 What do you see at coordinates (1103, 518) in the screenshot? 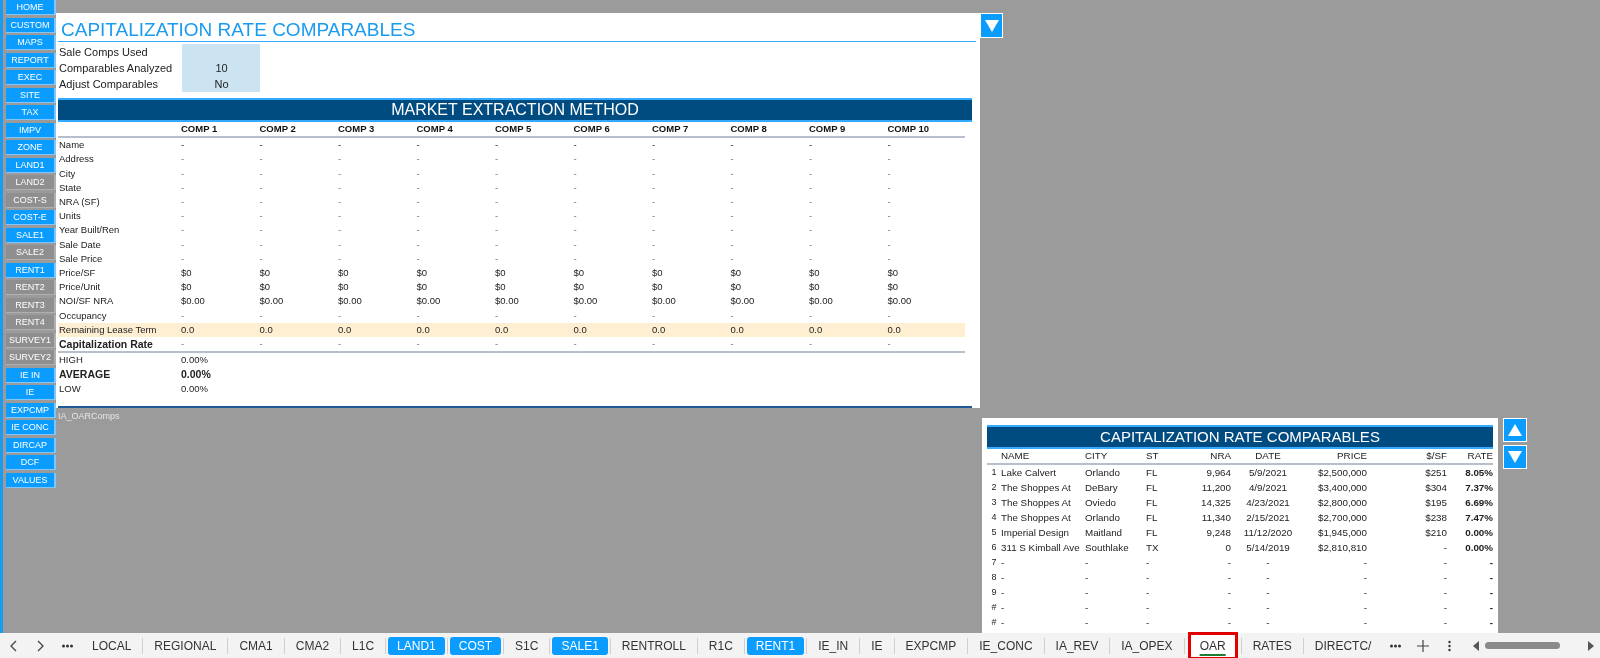
I see `table-cell-text: Orlando` at bounding box center [1103, 518].